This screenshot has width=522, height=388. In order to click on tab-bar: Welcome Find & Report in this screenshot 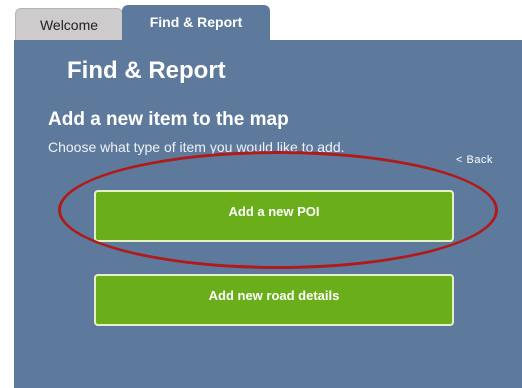, I will do `click(261, 20)`.